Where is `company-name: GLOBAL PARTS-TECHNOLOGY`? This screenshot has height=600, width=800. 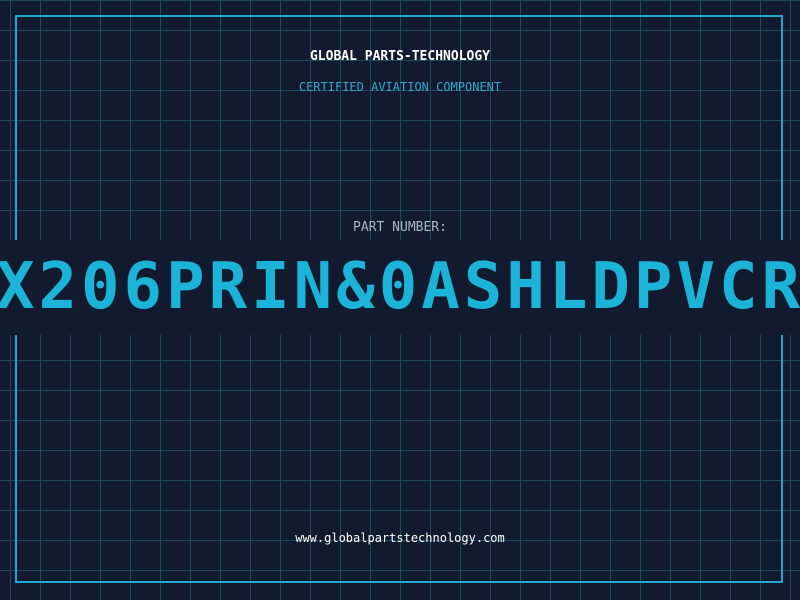 company-name: GLOBAL PARTS-TECHNOLOGY is located at coordinates (399, 56).